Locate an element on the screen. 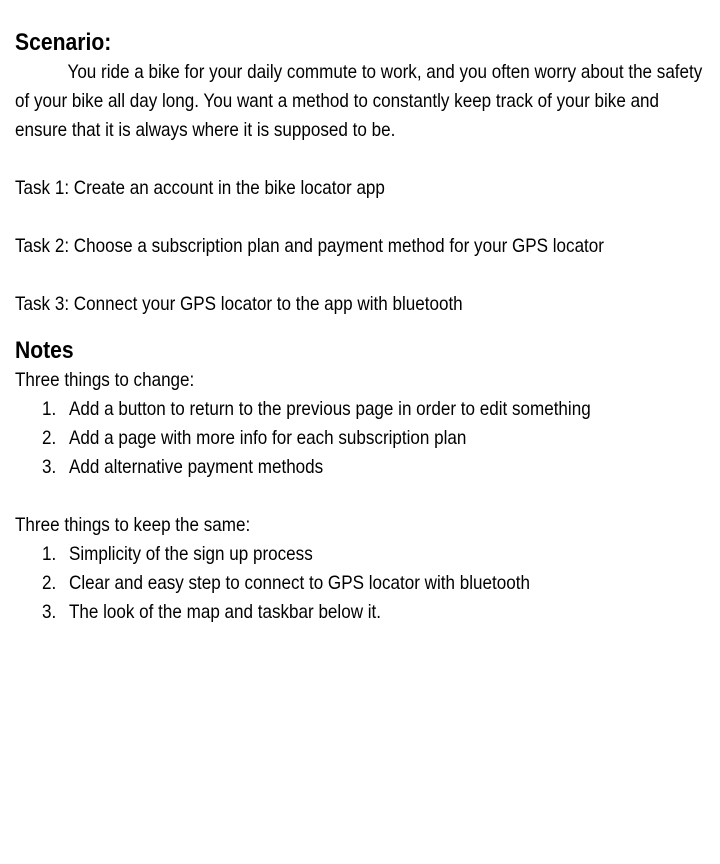 The height and width of the screenshot is (864, 720). scenario-heading: Scenario: is located at coordinates (63, 42).